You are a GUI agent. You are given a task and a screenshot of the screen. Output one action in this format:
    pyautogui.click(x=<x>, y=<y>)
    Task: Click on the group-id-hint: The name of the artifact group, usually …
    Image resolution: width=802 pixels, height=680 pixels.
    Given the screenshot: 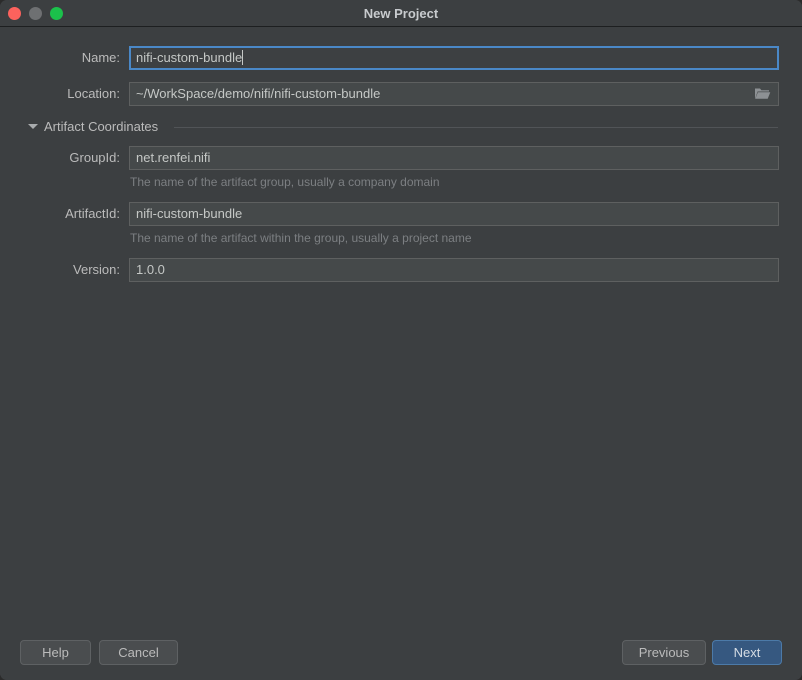 What is the action you would take?
    pyautogui.click(x=285, y=182)
    